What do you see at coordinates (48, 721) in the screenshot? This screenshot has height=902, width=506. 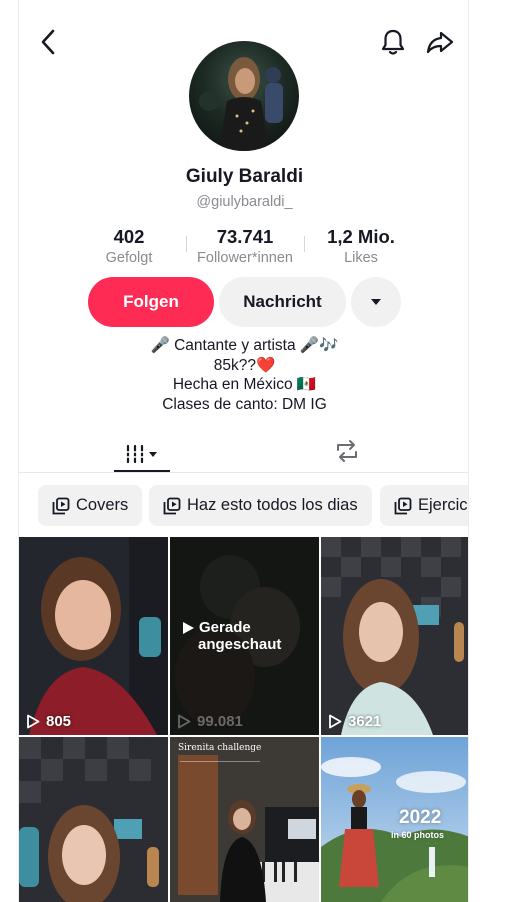 I see `view-count: 805` at bounding box center [48, 721].